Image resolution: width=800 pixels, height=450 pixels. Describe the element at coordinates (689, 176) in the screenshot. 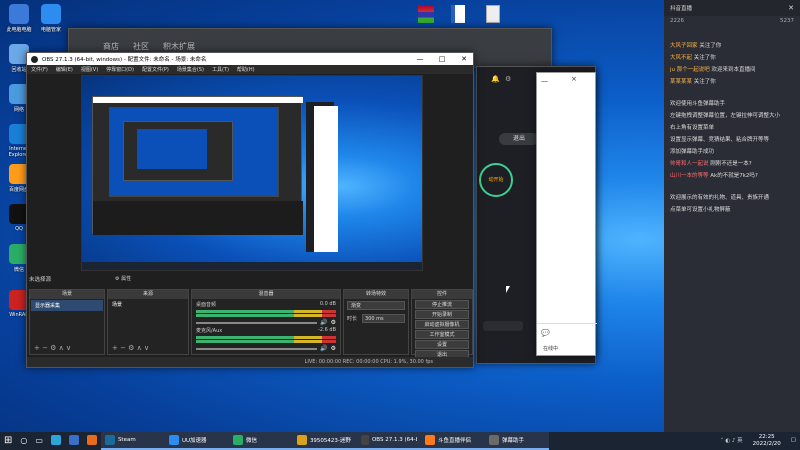

I see `chat-nick: 山川一本的等等` at that location.